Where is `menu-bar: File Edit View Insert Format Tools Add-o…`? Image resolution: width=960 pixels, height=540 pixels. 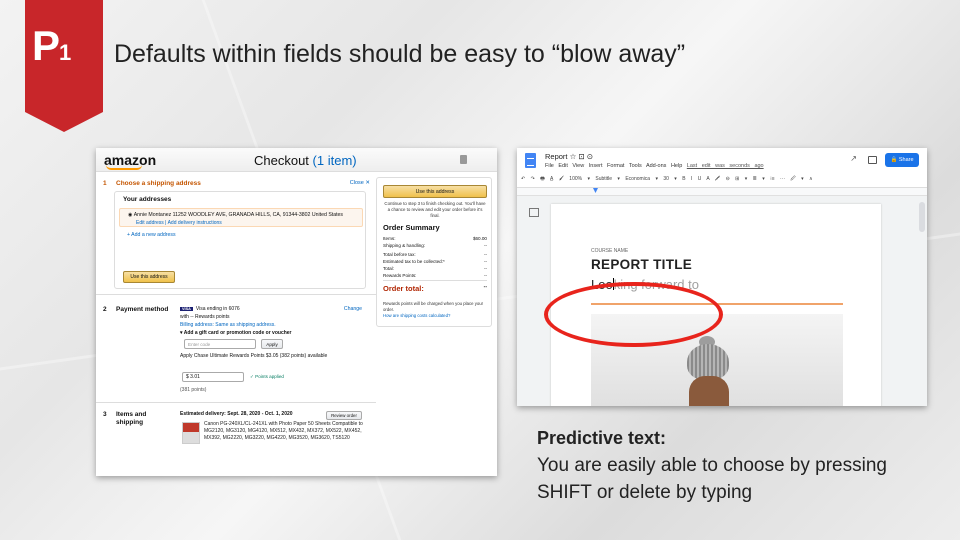 menu-bar: File Edit View Insert Format Tools Add-o… is located at coordinates (654, 166).